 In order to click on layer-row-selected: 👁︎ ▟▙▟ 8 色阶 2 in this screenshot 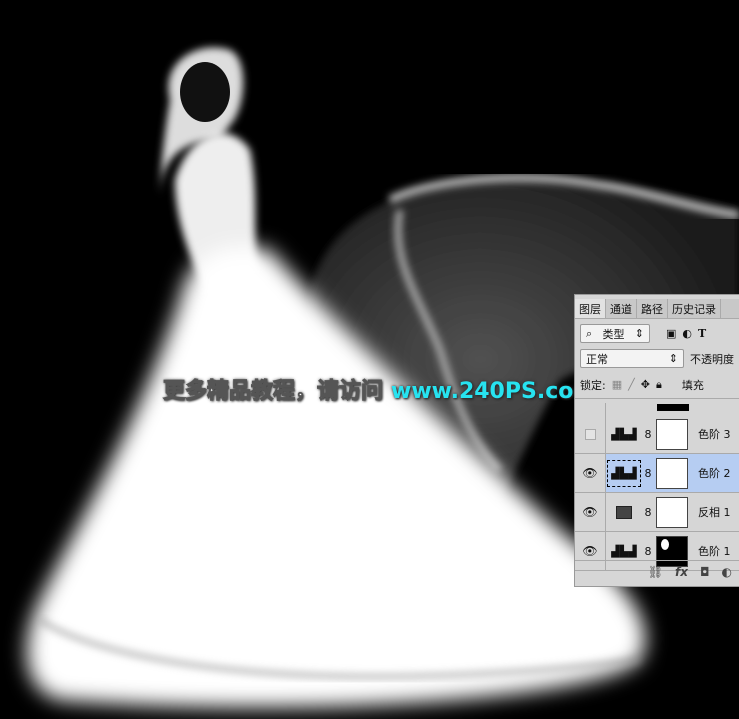, I will do `click(657, 473)`.